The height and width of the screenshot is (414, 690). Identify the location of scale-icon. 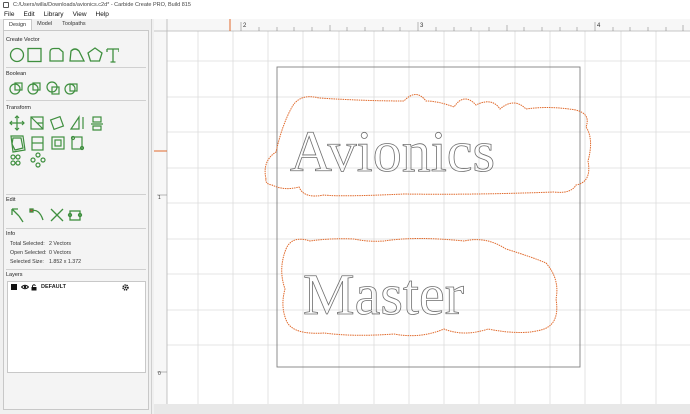
(37, 123).